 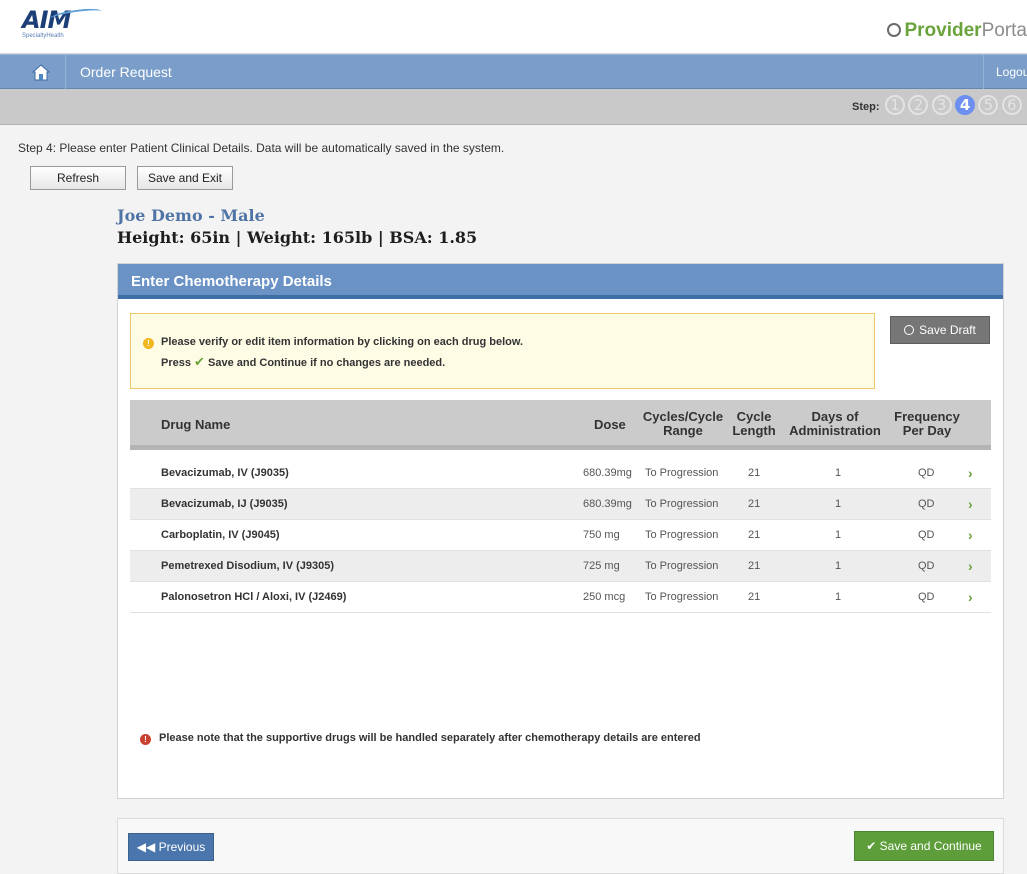 What do you see at coordinates (941, 105) in the screenshot?
I see `step-3: 3` at bounding box center [941, 105].